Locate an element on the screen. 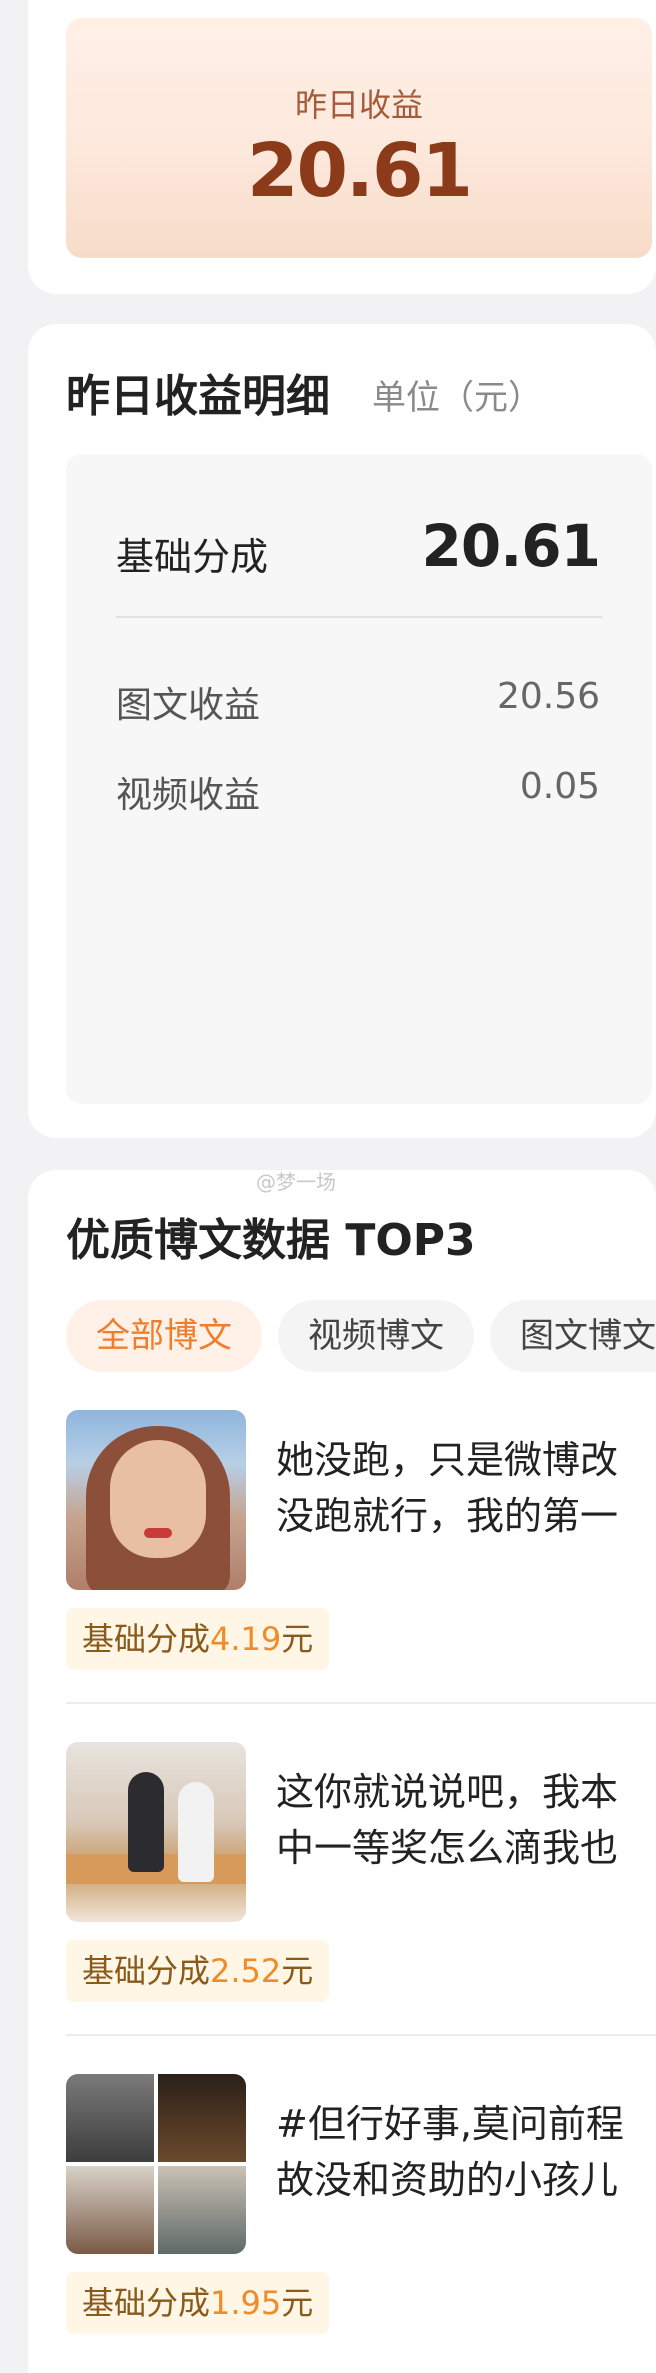 This screenshot has width=656, height=2373. image-text-earnings-value: 20.56 is located at coordinates (548, 696).